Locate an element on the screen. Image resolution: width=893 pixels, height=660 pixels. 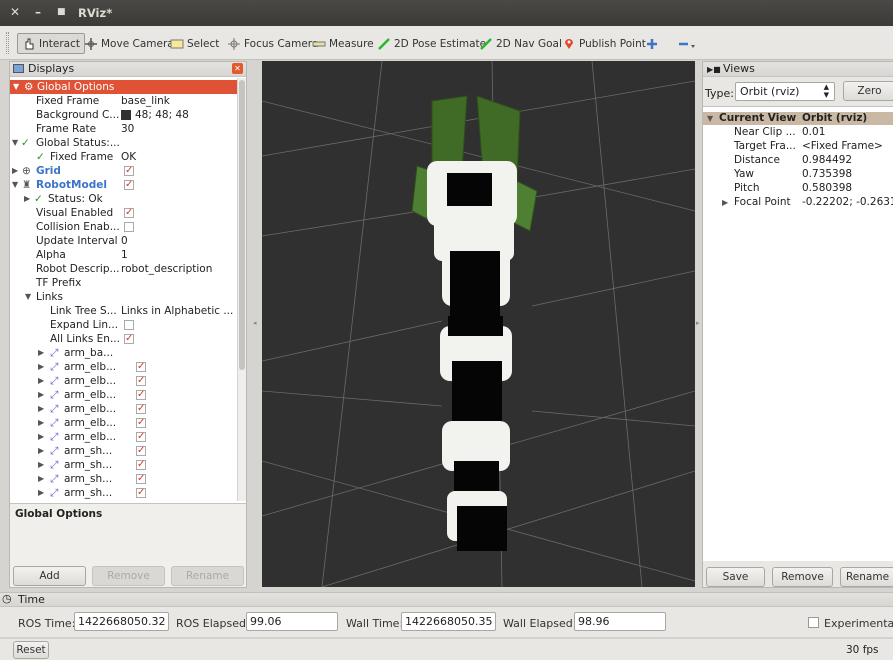
add-display-button: Add is located at coordinates (49, 576).